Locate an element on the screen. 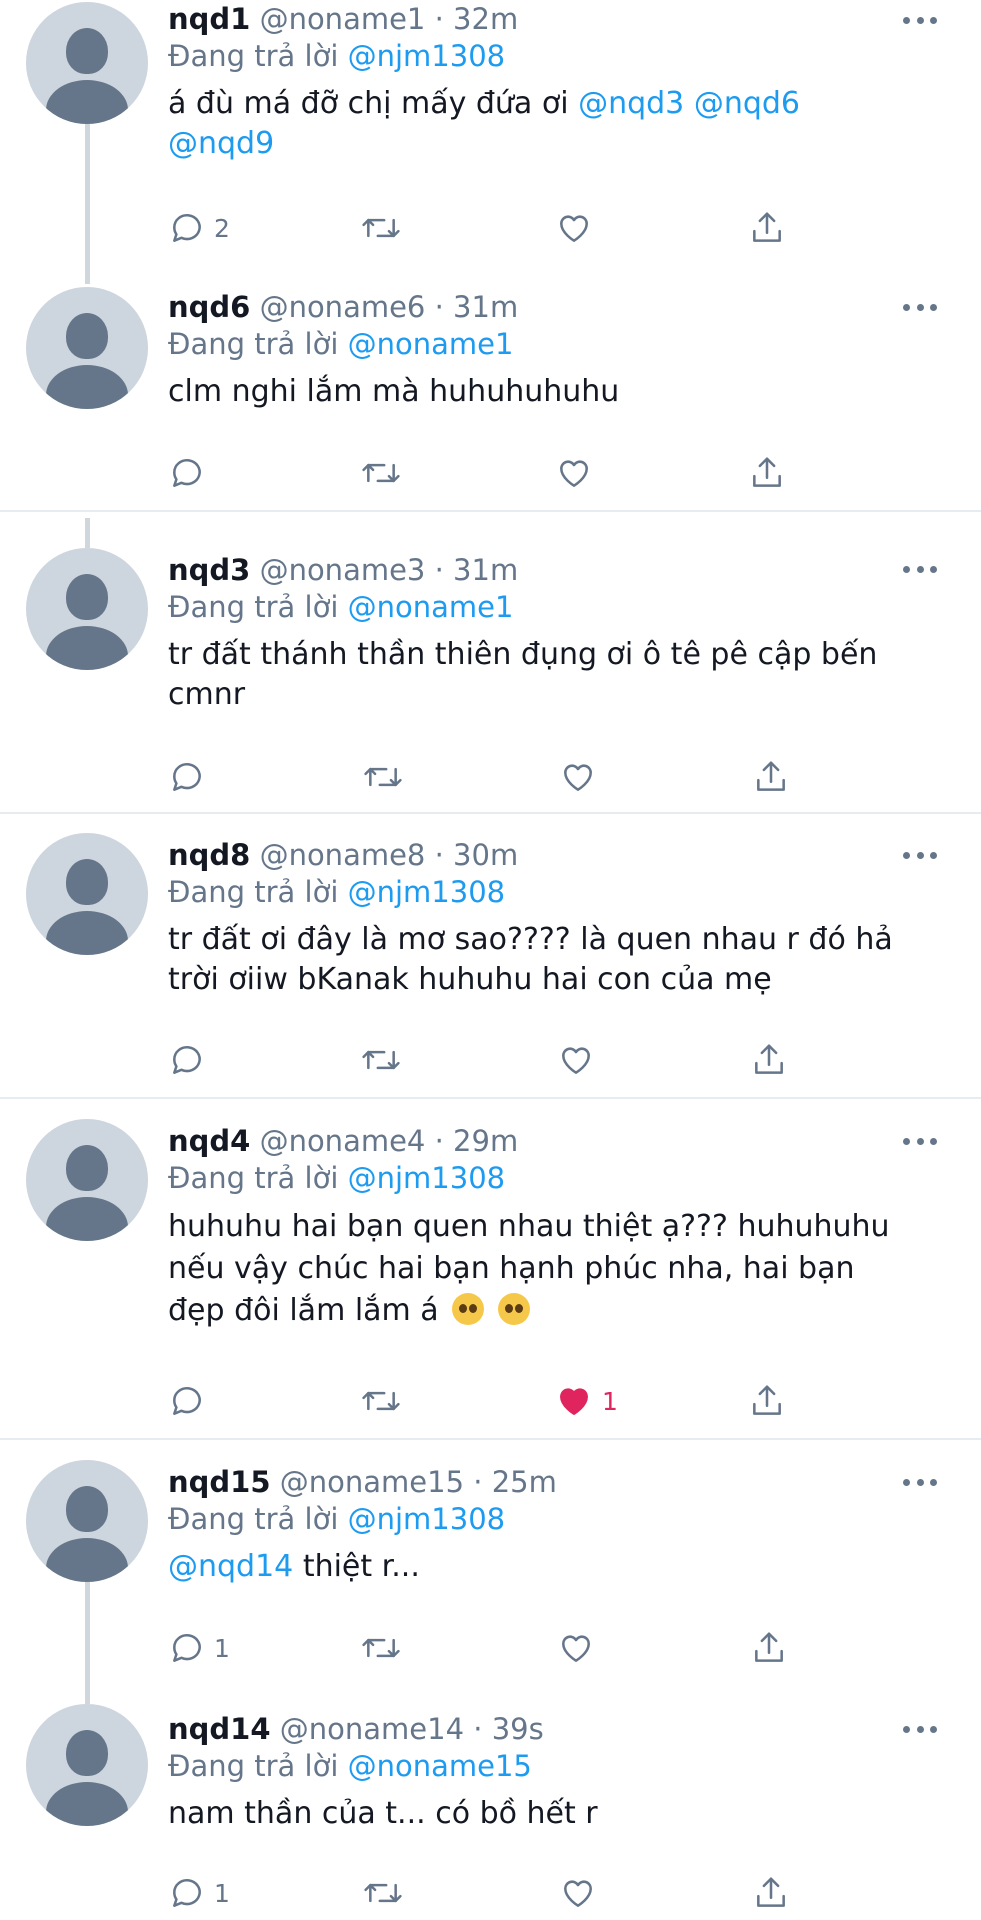 The image size is (981, 1920). display-name: nqd15 is located at coordinates (219, 1482).